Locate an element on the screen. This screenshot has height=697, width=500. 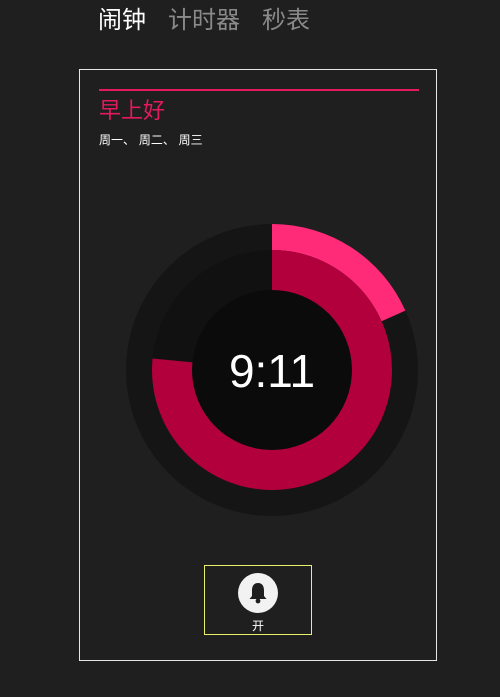
pivot-tabs: 闹钟 计时器 秒表 is located at coordinates (204, 20).